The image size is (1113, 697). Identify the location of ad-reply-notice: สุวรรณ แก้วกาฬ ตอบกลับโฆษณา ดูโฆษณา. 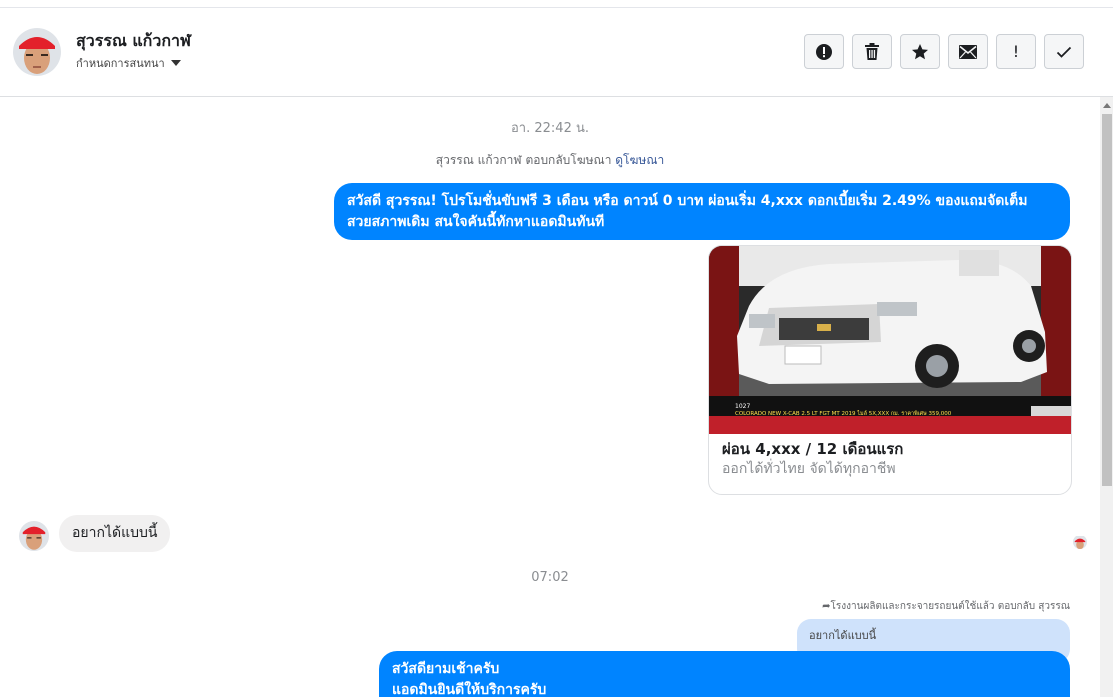
(550, 160).